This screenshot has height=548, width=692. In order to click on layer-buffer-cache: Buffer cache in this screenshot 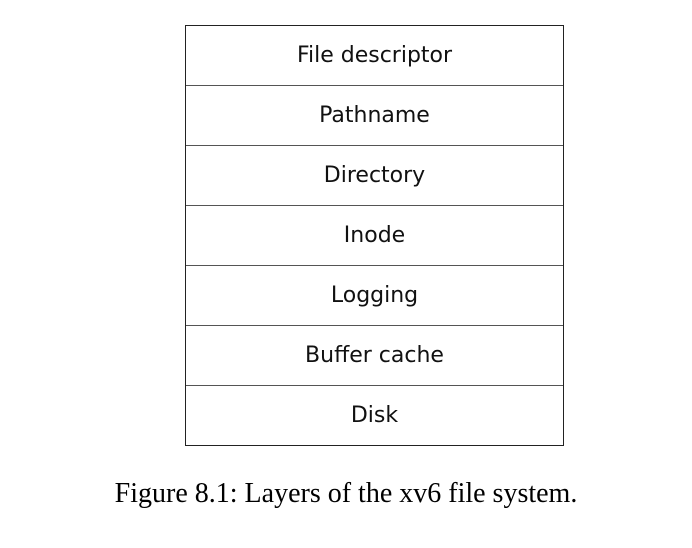, I will do `click(374, 356)`.